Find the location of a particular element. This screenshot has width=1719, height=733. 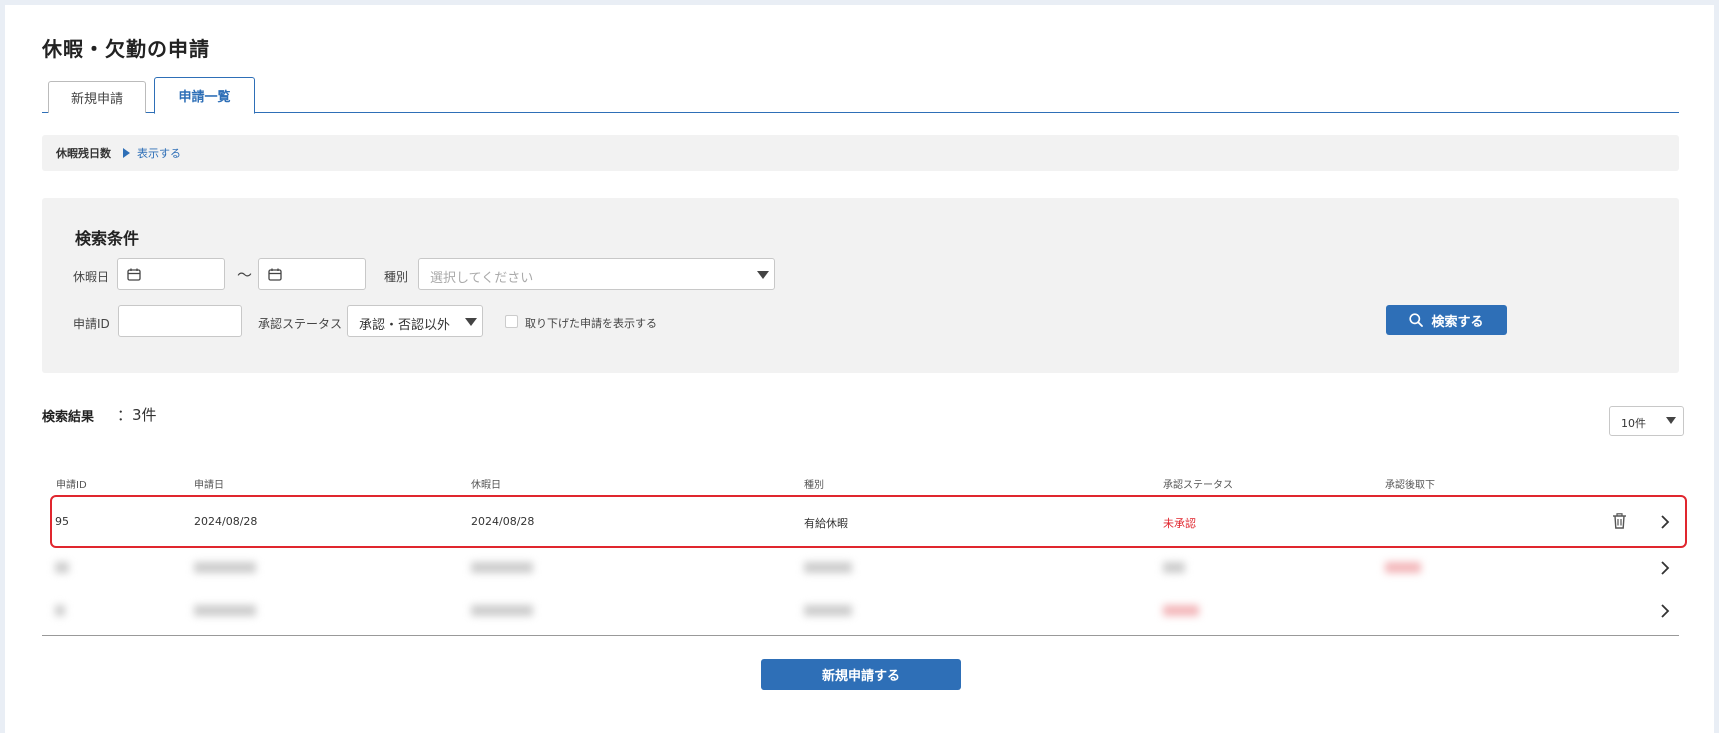

column-header: 申請日 is located at coordinates (209, 485).